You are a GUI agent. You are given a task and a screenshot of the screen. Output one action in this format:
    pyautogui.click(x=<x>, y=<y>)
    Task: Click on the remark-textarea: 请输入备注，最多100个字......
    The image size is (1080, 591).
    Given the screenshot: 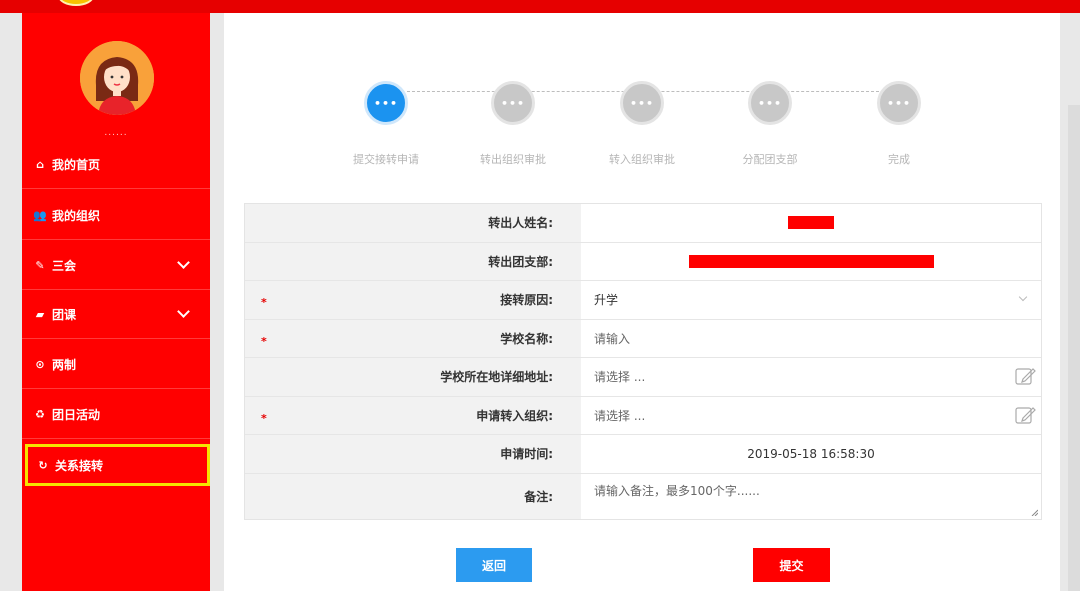 What is the action you would take?
    pyautogui.click(x=811, y=496)
    